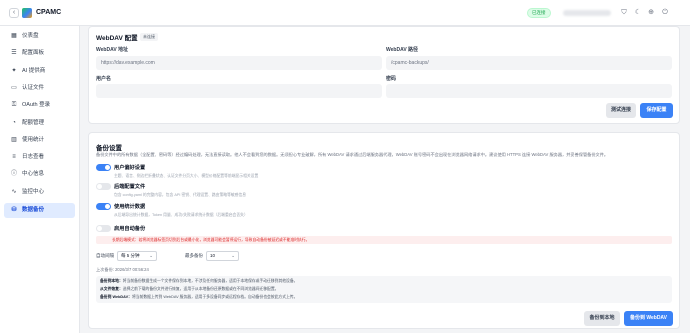  Describe the element at coordinates (39, 140) in the screenshot. I see `sidebar-item-usage: ▥ 使用统计` at that location.